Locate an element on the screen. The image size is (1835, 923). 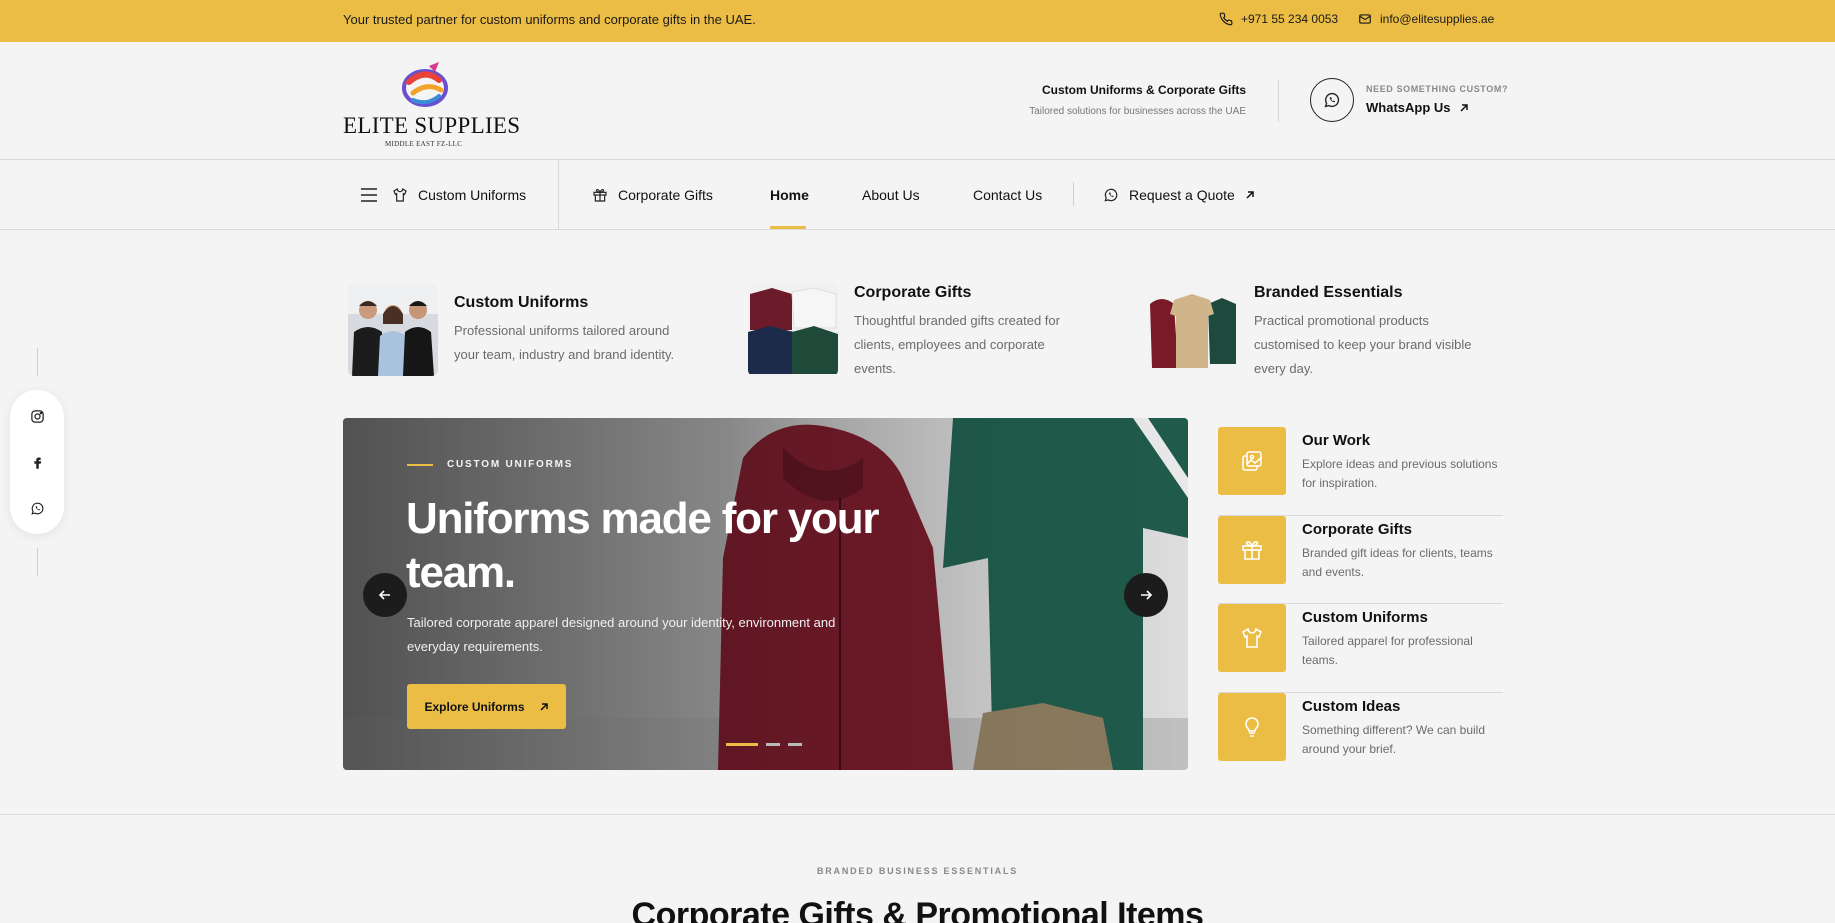
whatsapp-link is located at coordinates (37, 508).